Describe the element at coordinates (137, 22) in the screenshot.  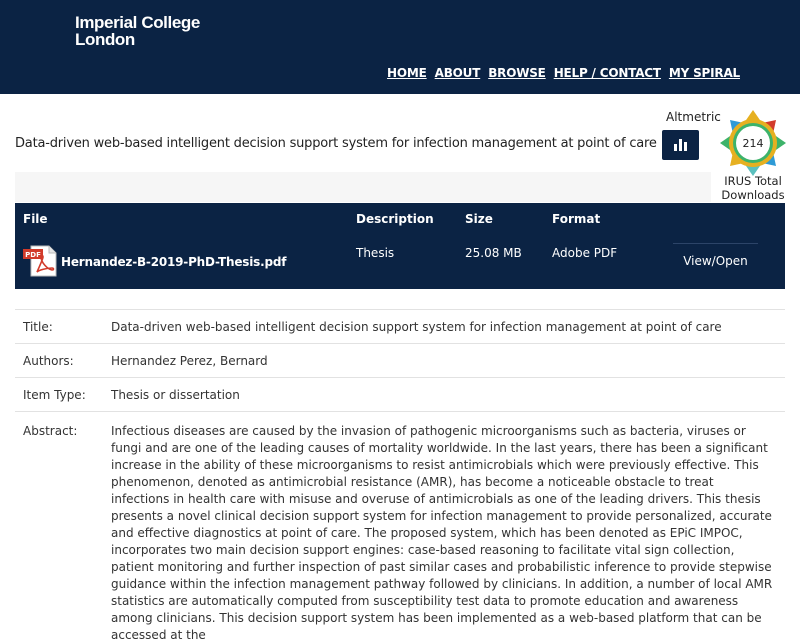
I see `logo-line-1: Imperial College` at that location.